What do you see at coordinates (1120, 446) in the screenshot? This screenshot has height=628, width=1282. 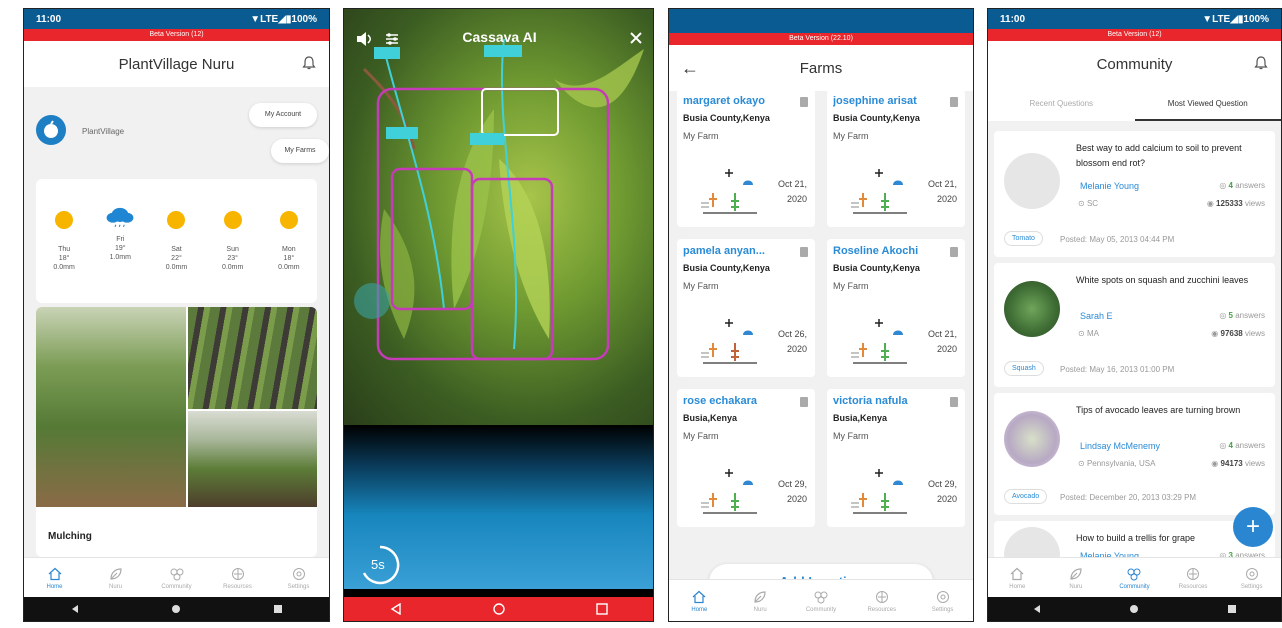 I see `question-author: Lindsay McMenemy` at bounding box center [1120, 446].